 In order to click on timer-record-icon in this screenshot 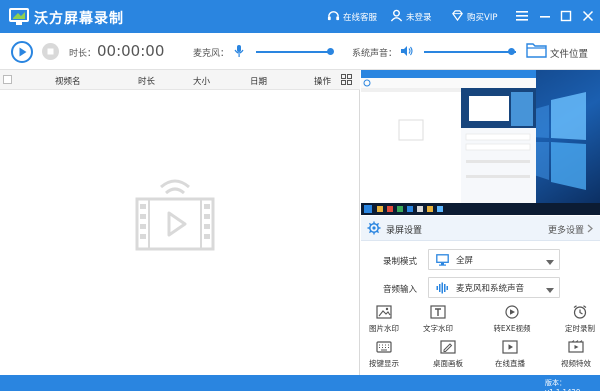, I will do `click(578, 312)`.